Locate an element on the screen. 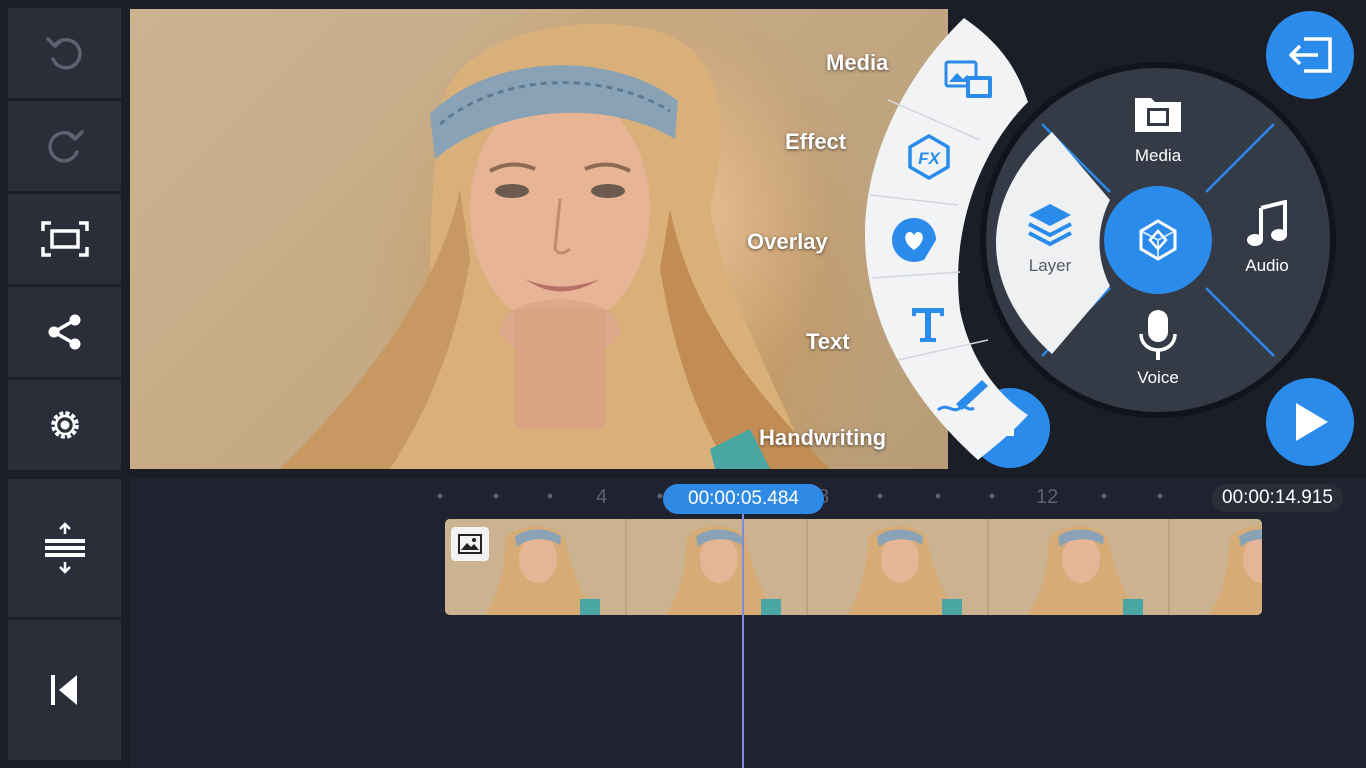 This screenshot has width=1366, height=768. menu-voice-label: Voice is located at coordinates (1158, 377).